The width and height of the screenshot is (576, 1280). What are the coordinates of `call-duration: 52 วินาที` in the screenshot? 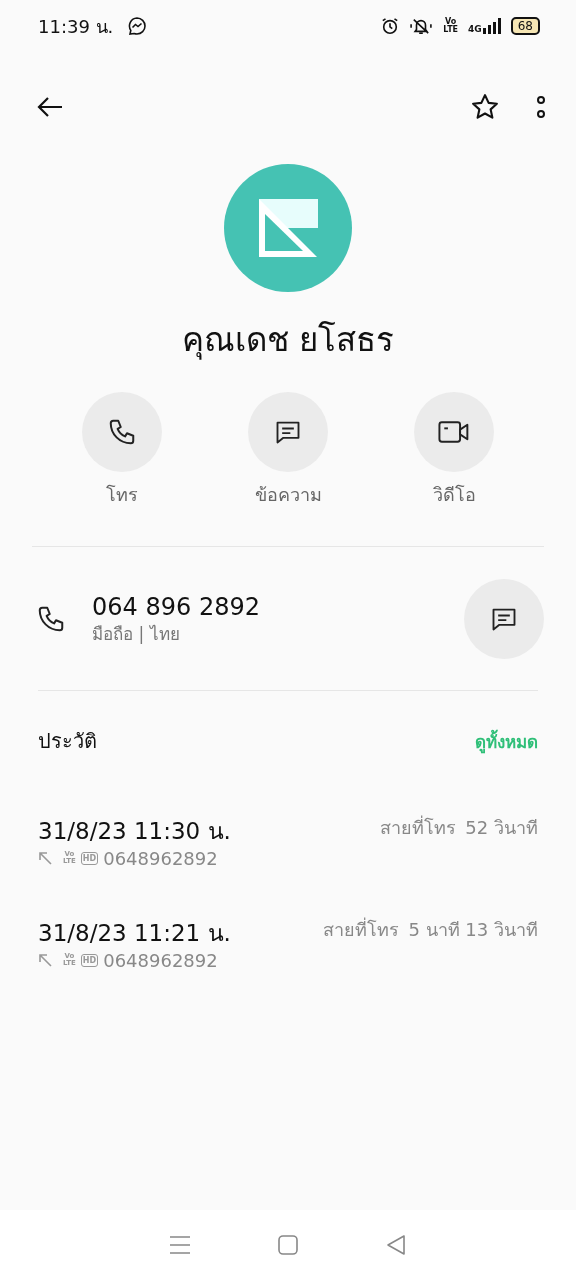 It's located at (501, 827).